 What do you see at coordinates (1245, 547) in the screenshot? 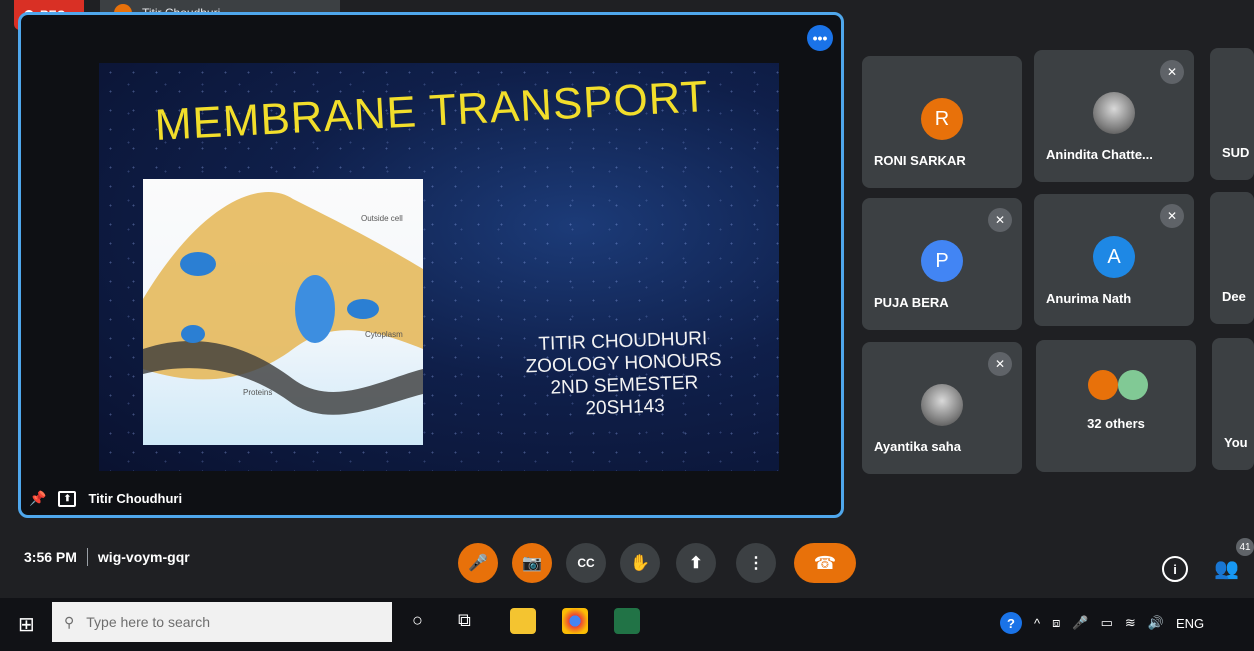
I see `people-count-badge: 41` at bounding box center [1245, 547].